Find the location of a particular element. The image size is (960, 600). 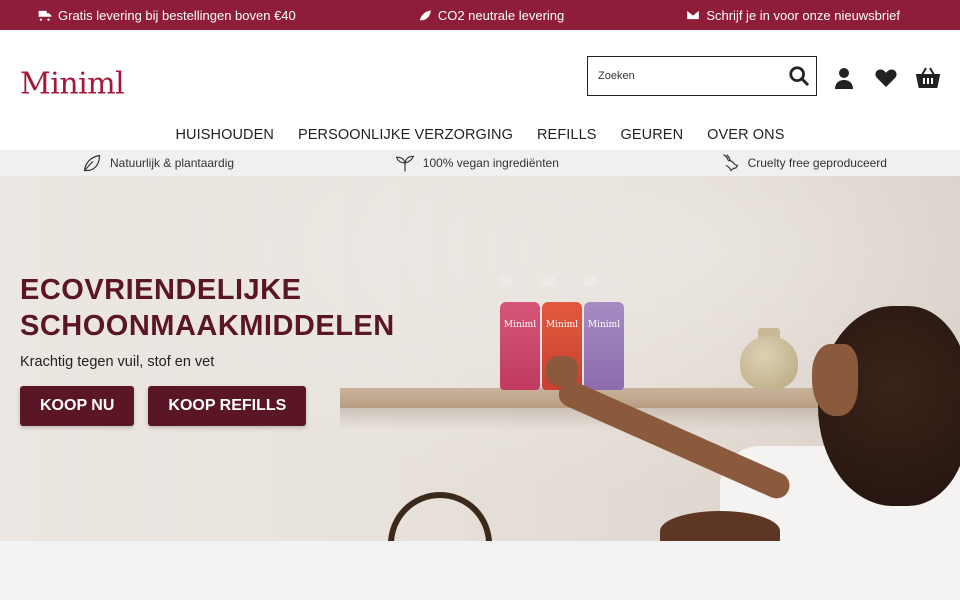

header-actions is located at coordinates (886, 78).